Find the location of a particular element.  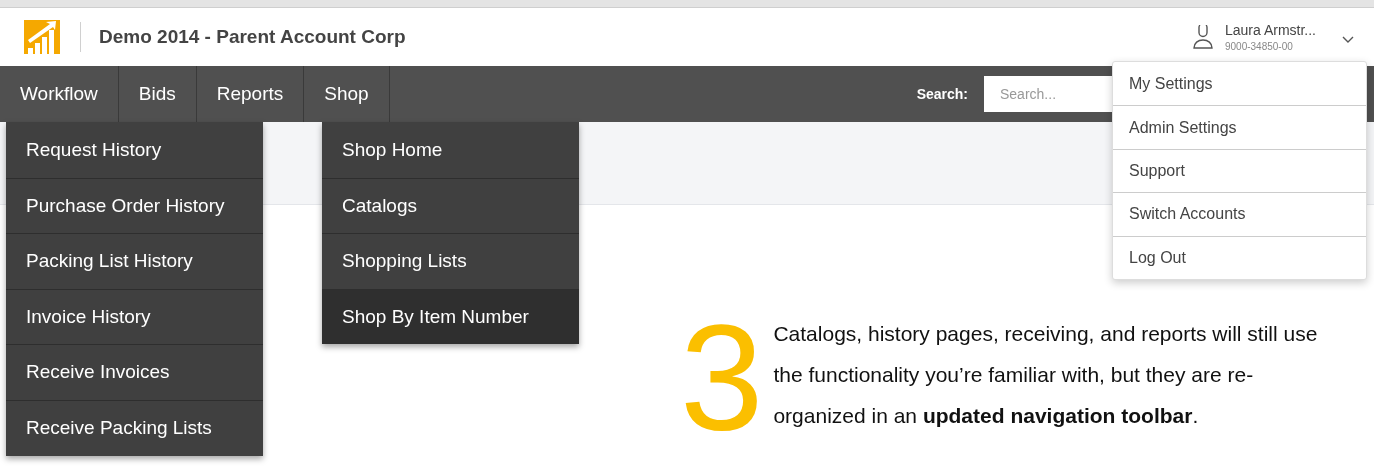

account-title: Demo 2014 - Parent Account Corp is located at coordinates (252, 36).